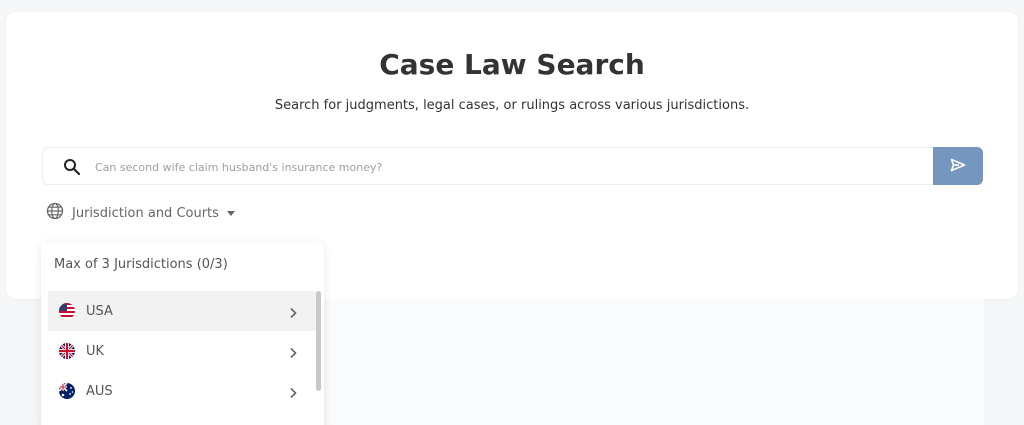  I want to click on caret-down-icon, so click(230, 213).